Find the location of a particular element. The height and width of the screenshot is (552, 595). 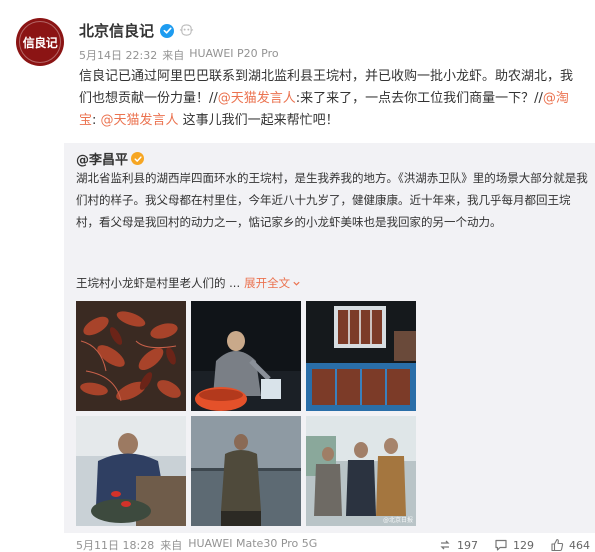

repost-summary: 王垸村小龙虾是村里老人们的 ... 展开全文 is located at coordinates (188, 283).